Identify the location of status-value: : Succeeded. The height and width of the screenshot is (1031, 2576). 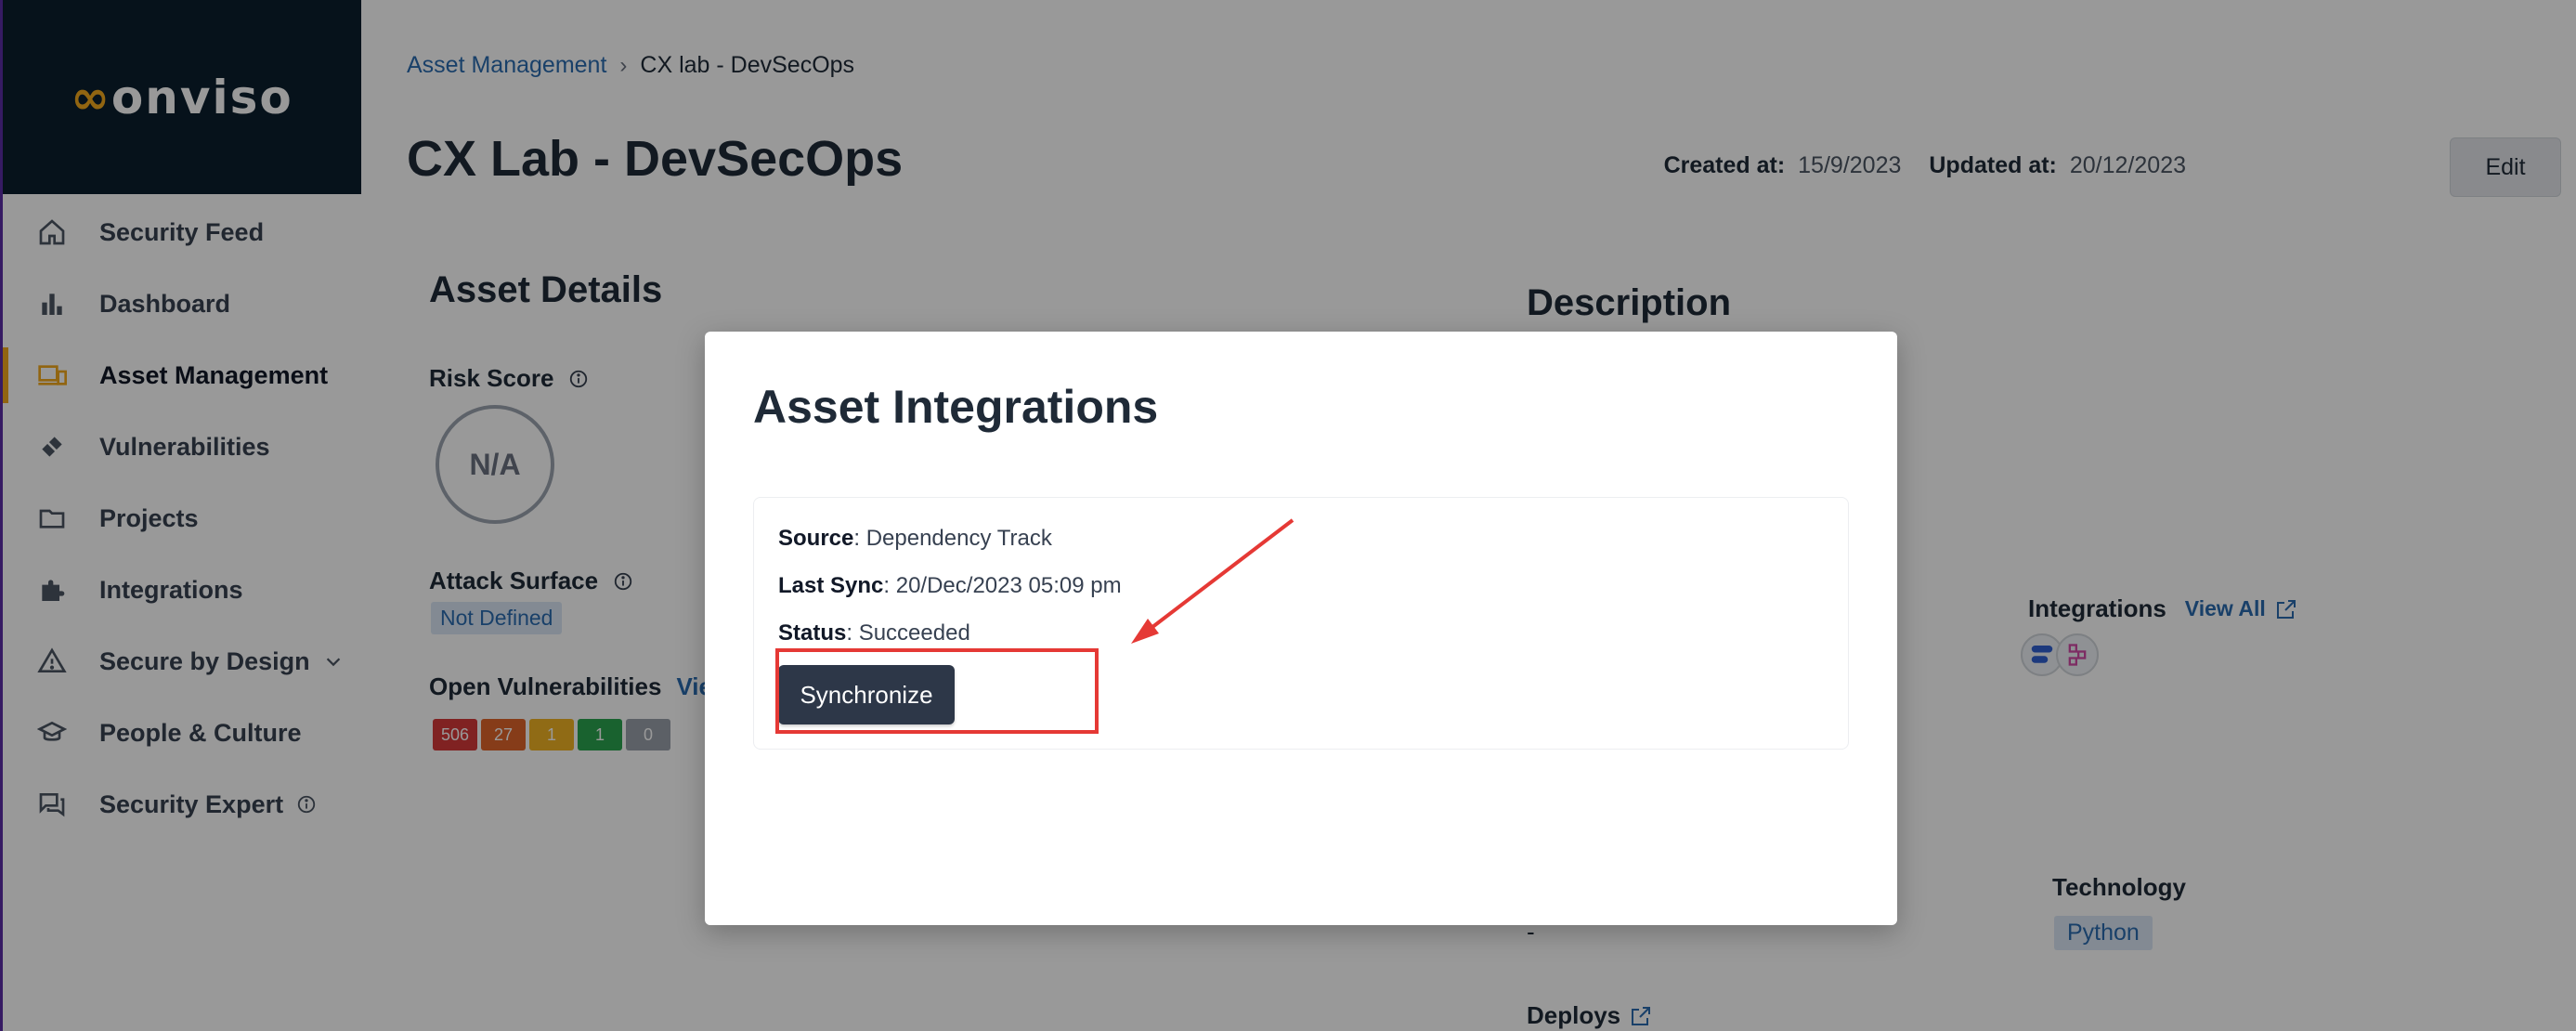
(908, 633).